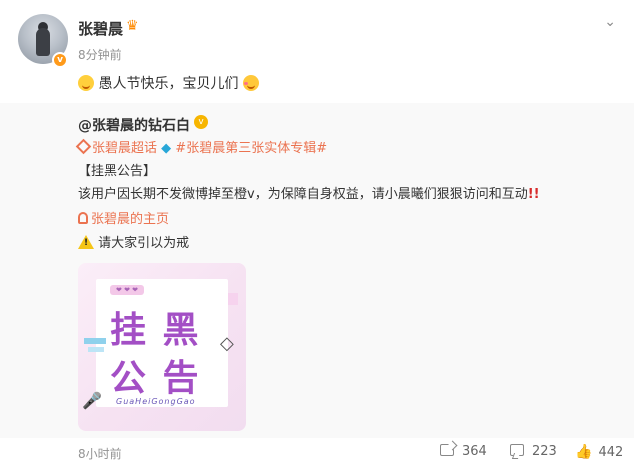  What do you see at coordinates (309, 194) in the screenshot?
I see `notice-body: 该用户因长期不发微博掉至橙v，为保障自身权益，请小晨曦们狠狠访问和互动!!` at bounding box center [309, 194].